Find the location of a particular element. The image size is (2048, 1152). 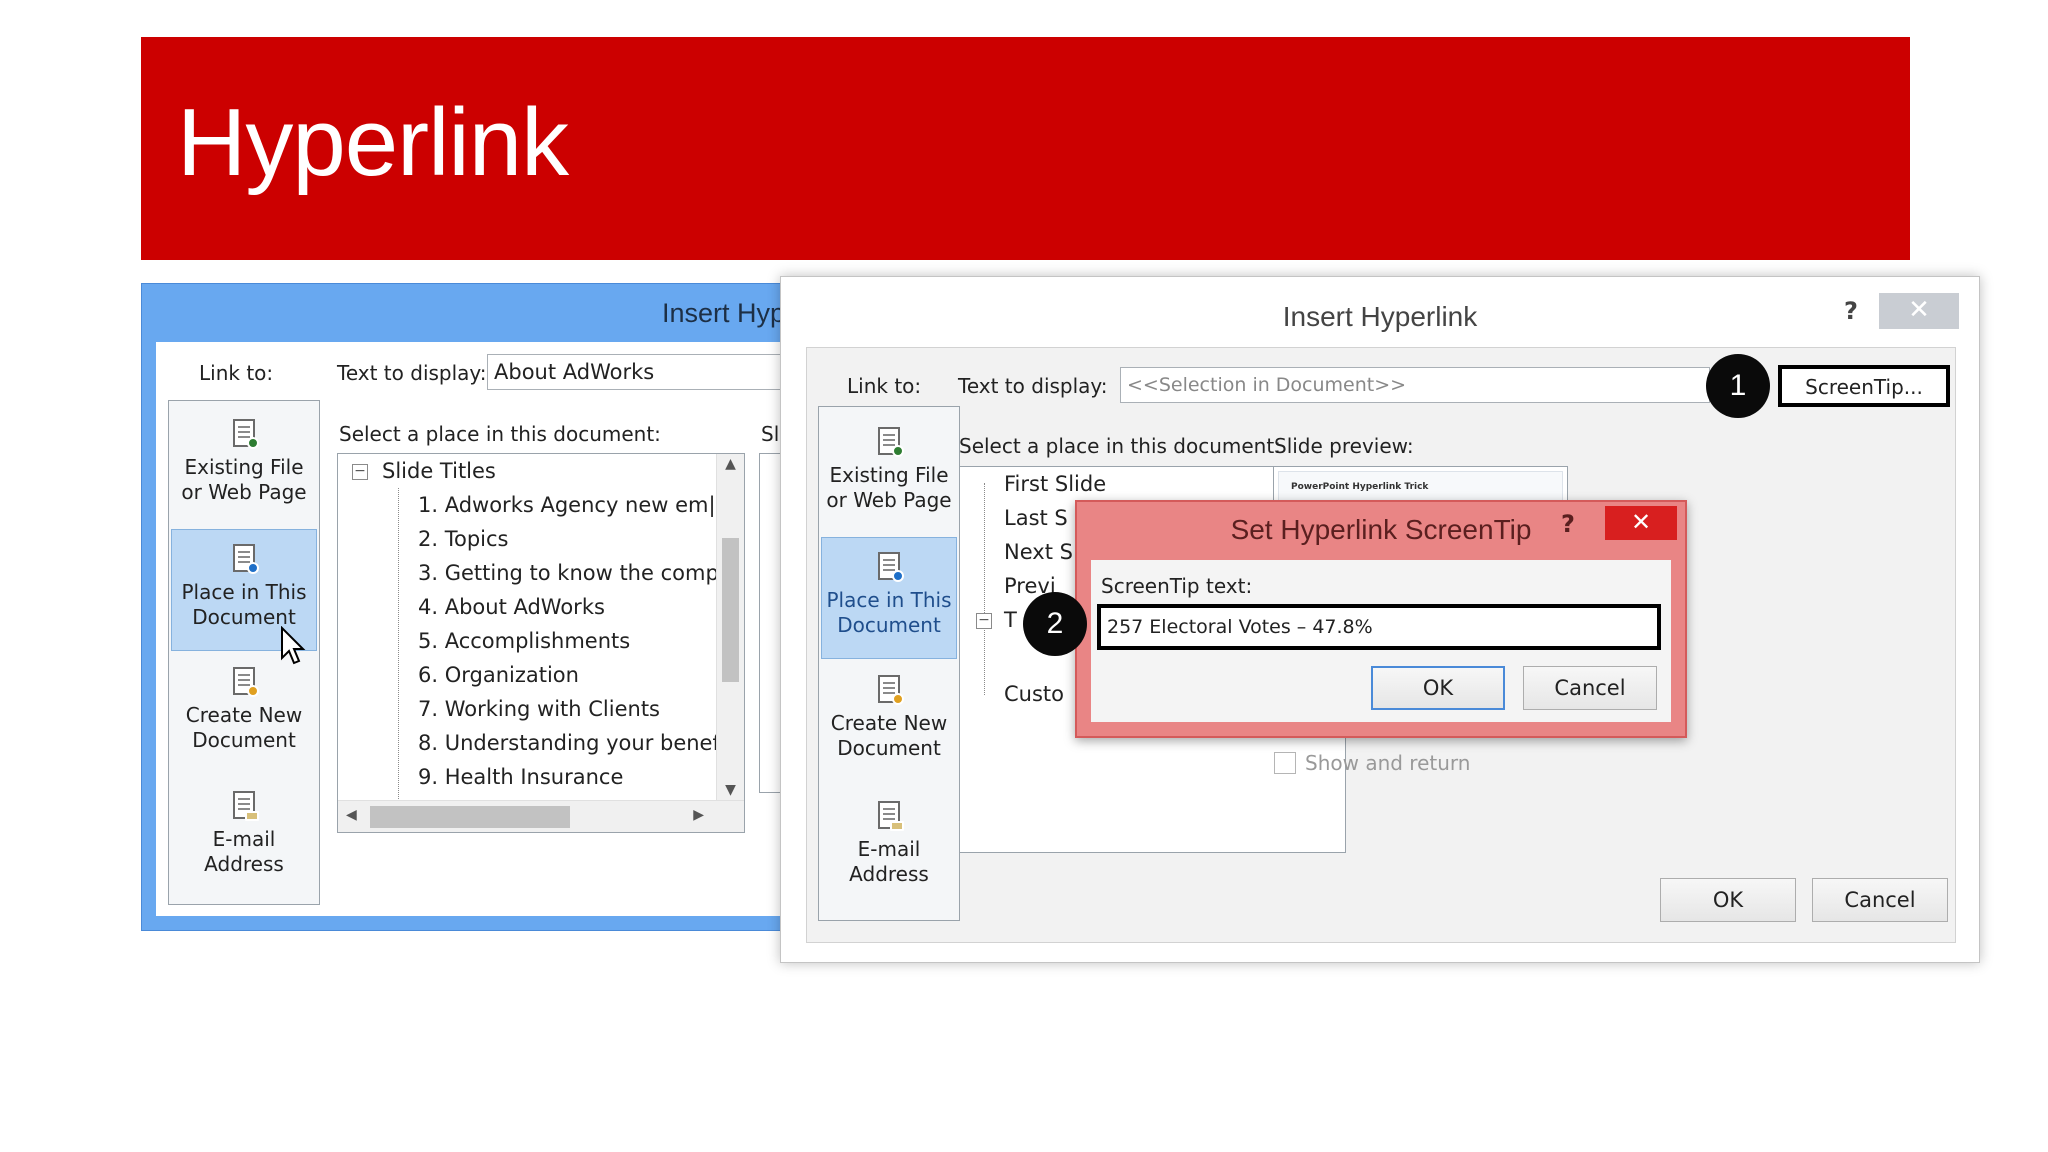

show-and-return-label: Show and return is located at coordinates (1388, 763).